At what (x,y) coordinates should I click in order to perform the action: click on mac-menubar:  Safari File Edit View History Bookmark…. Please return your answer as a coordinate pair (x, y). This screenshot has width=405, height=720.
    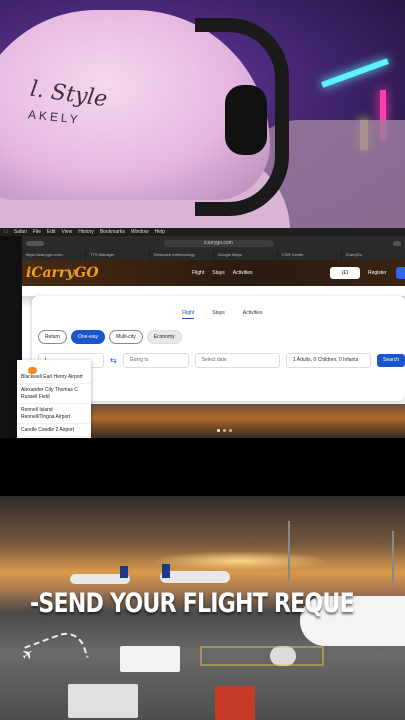
    Looking at the image, I should click on (202, 232).